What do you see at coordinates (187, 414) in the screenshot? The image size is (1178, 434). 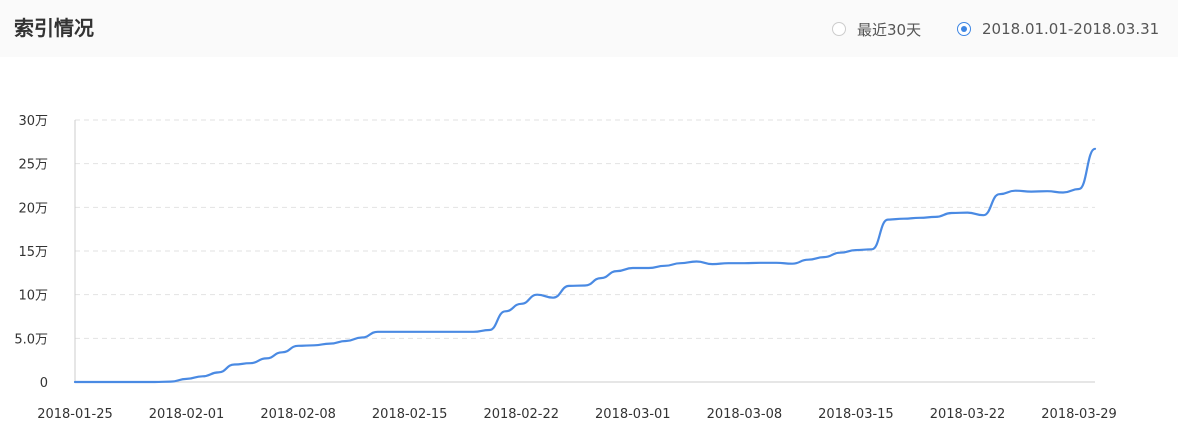 I see `x-tick-label: 2018-02-01` at bounding box center [187, 414].